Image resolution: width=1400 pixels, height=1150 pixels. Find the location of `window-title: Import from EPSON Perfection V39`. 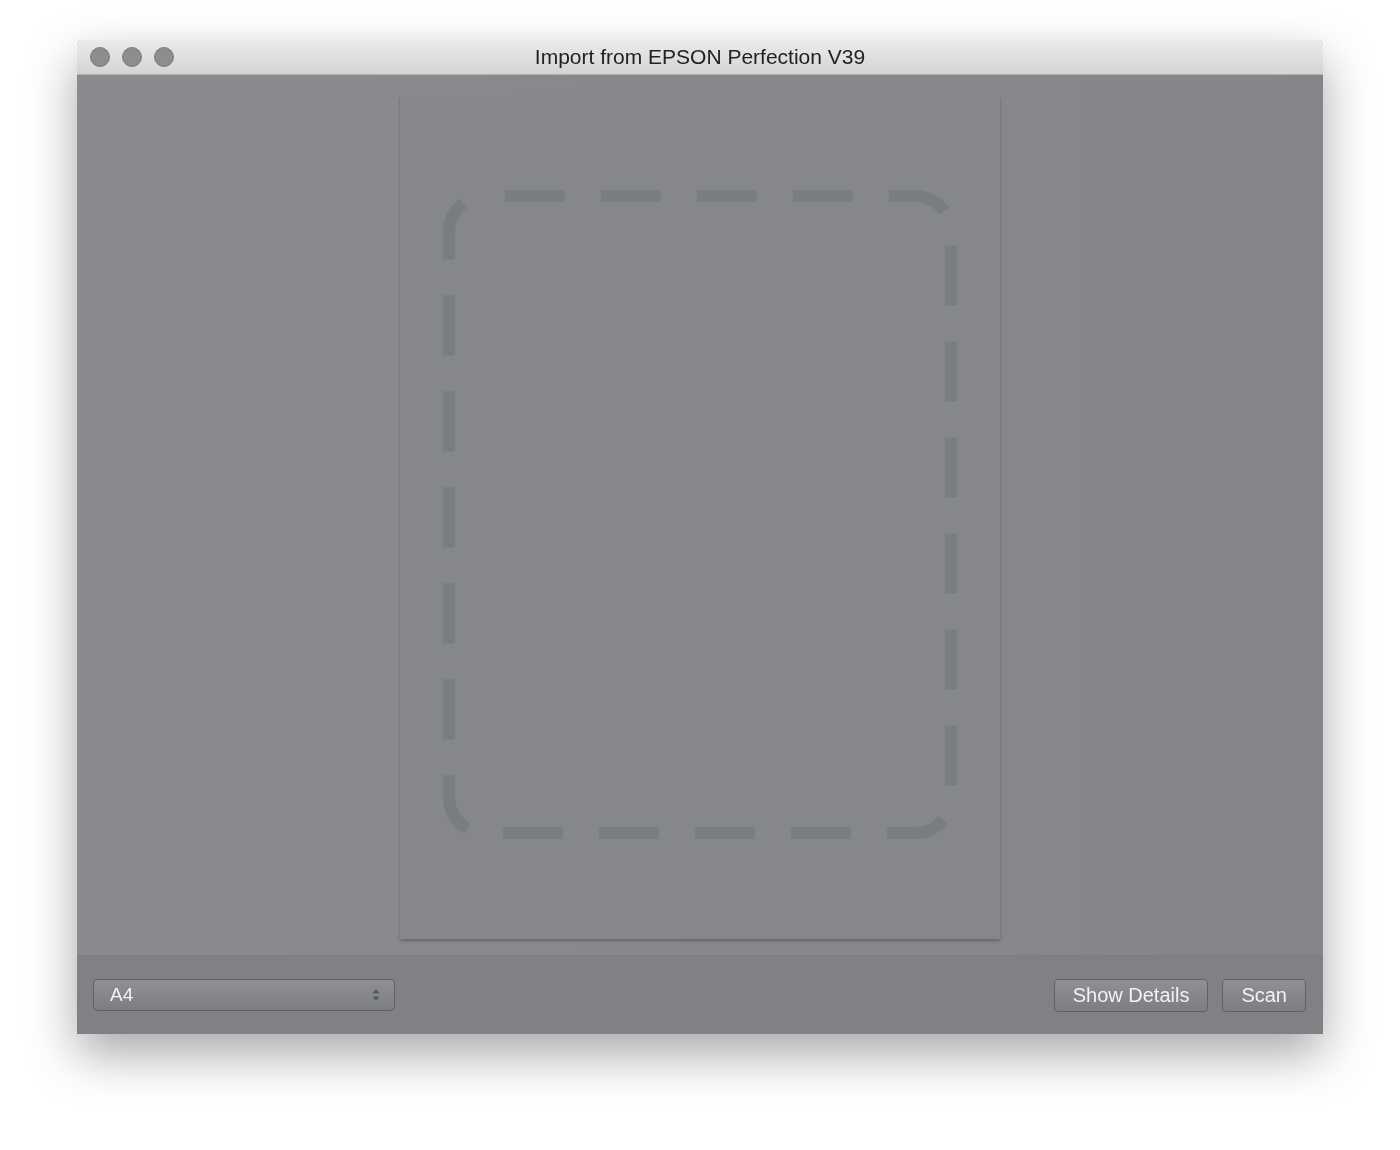

window-title: Import from EPSON Perfection V39 is located at coordinates (700, 57).